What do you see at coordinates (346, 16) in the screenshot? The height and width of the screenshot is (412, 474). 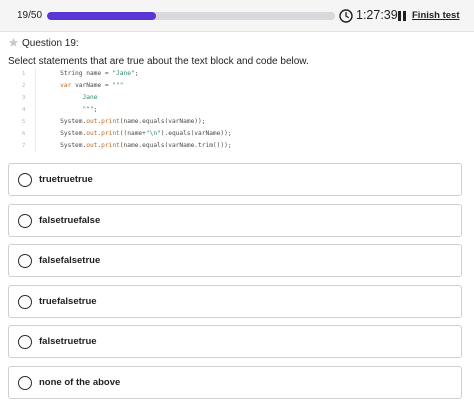 I see `clock-icon` at bounding box center [346, 16].